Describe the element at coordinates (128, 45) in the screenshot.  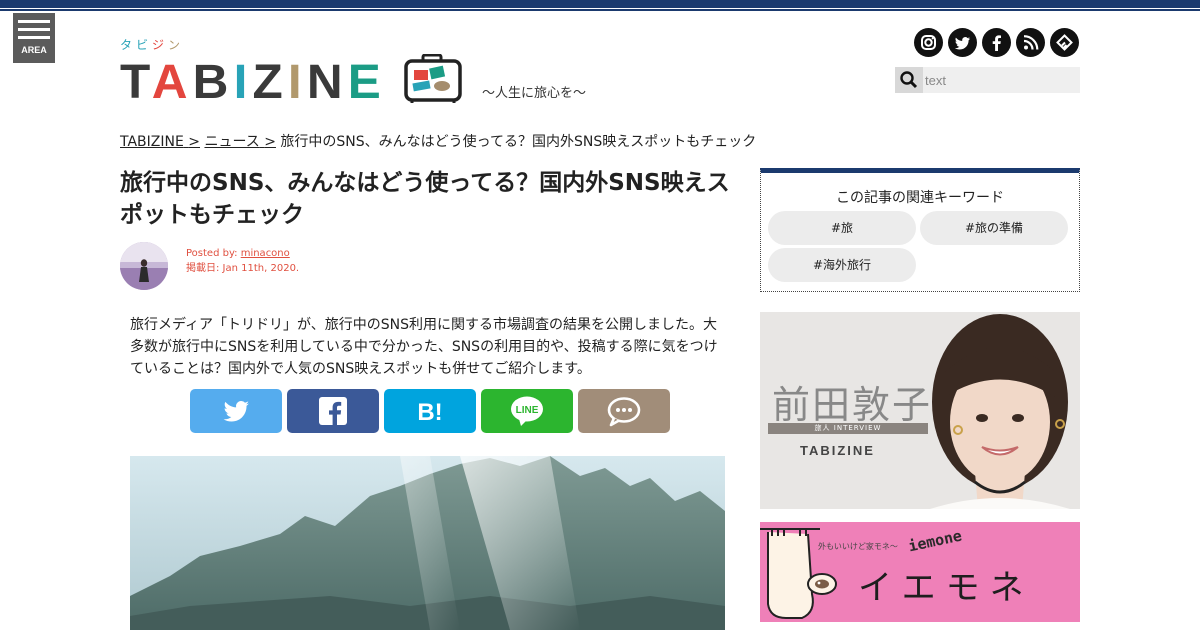
I see `logo-kana-char: タ` at that location.